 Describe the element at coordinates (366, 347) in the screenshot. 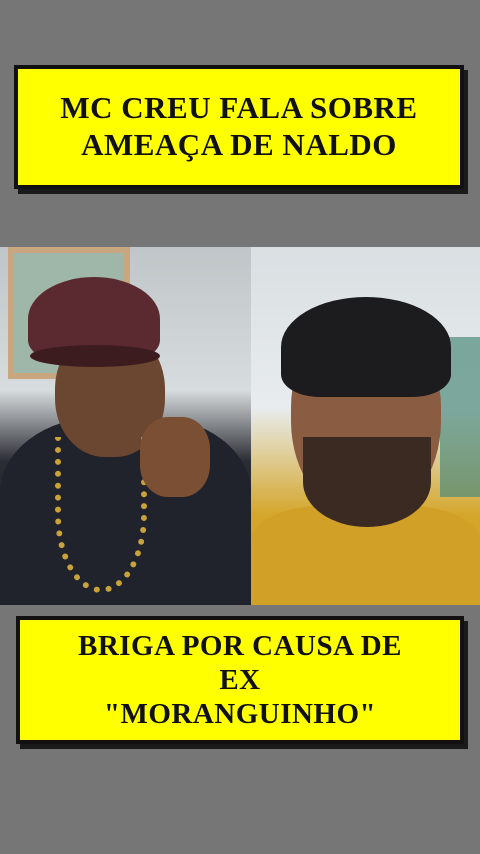

I see `person-right-beanie` at that location.